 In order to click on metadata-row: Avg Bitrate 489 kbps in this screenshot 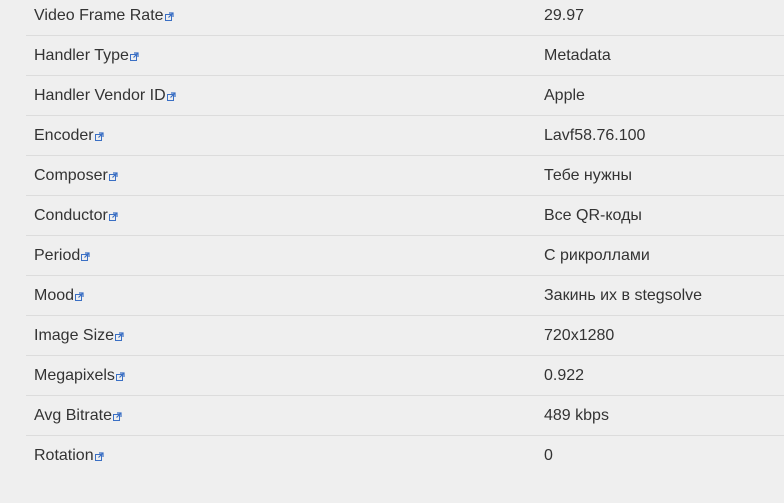, I will do `click(405, 416)`.